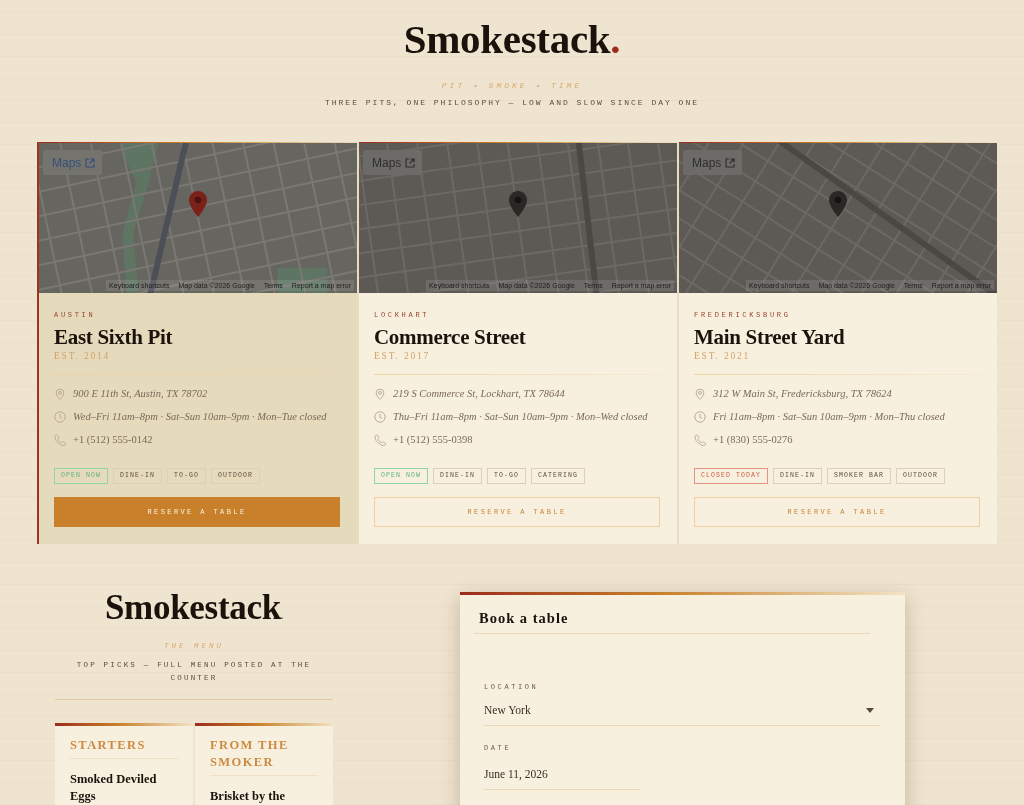  Describe the element at coordinates (194, 608) in the screenshot. I see `menu-logo: Smokestack.` at that location.